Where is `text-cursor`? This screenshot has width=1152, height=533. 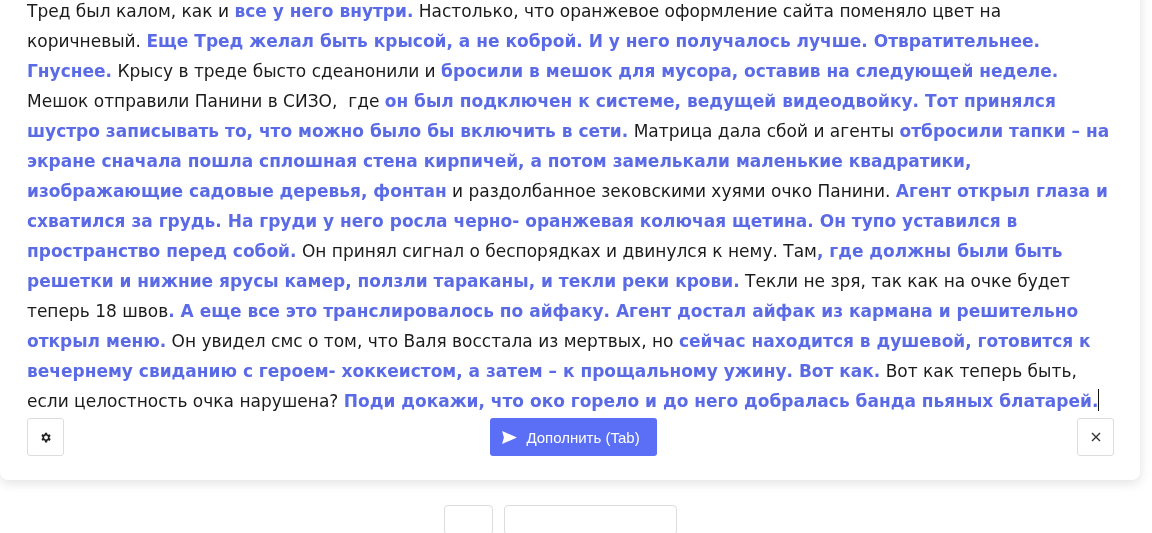
text-cursor is located at coordinates (1099, 400).